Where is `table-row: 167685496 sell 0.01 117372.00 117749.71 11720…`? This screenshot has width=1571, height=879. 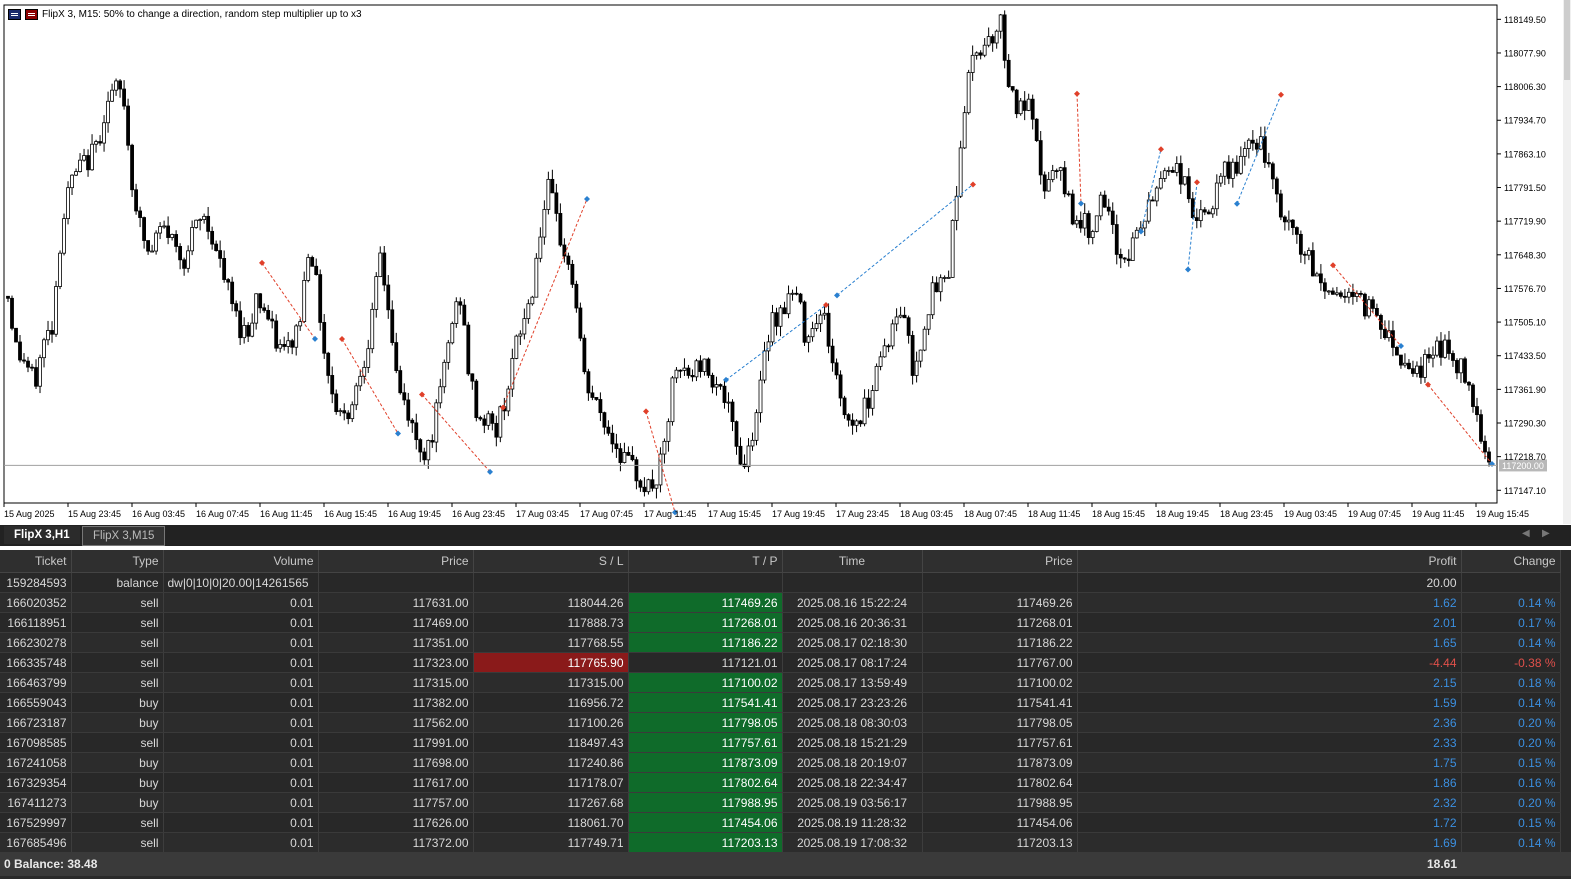 table-row: 167685496 sell 0.01 117372.00 117749.71 11720… is located at coordinates (780, 842).